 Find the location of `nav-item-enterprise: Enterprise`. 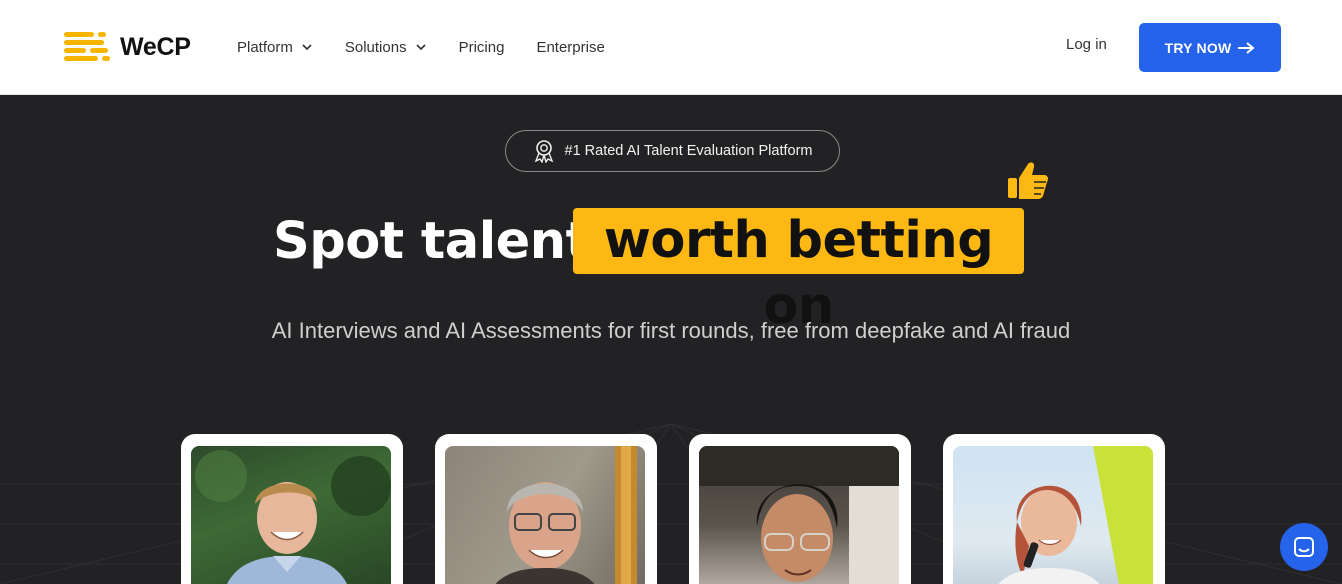

nav-item-enterprise: Enterprise is located at coordinates (570, 47).